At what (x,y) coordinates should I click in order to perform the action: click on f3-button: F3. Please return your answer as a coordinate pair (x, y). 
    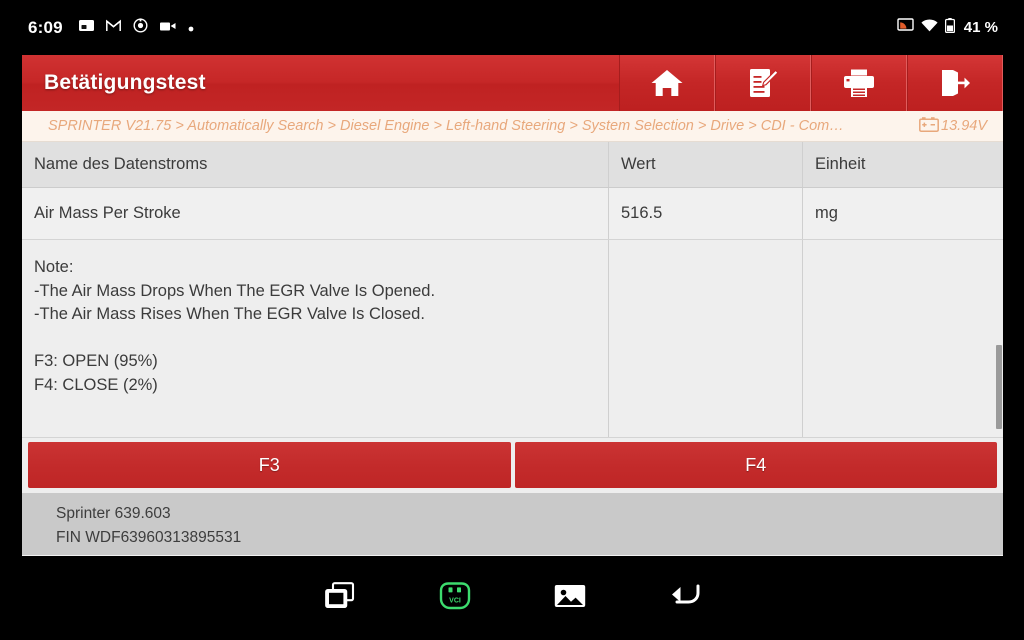
    Looking at the image, I should click on (269, 465).